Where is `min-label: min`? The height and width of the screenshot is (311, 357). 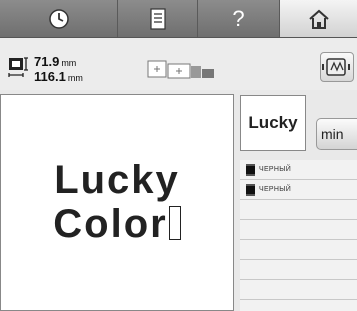 min-label: min is located at coordinates (332, 134).